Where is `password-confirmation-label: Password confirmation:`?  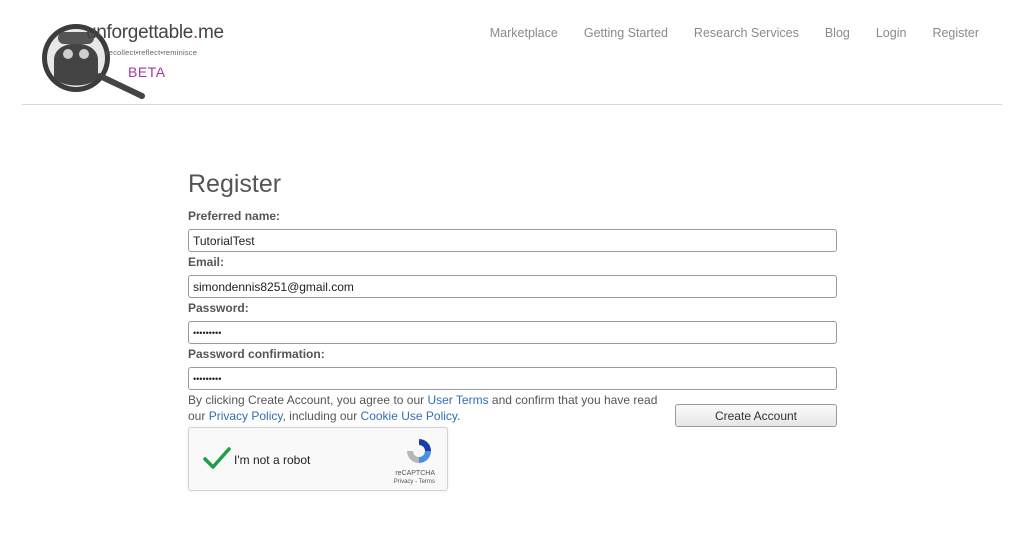
password-confirmation-label: Password confirmation: is located at coordinates (256, 354).